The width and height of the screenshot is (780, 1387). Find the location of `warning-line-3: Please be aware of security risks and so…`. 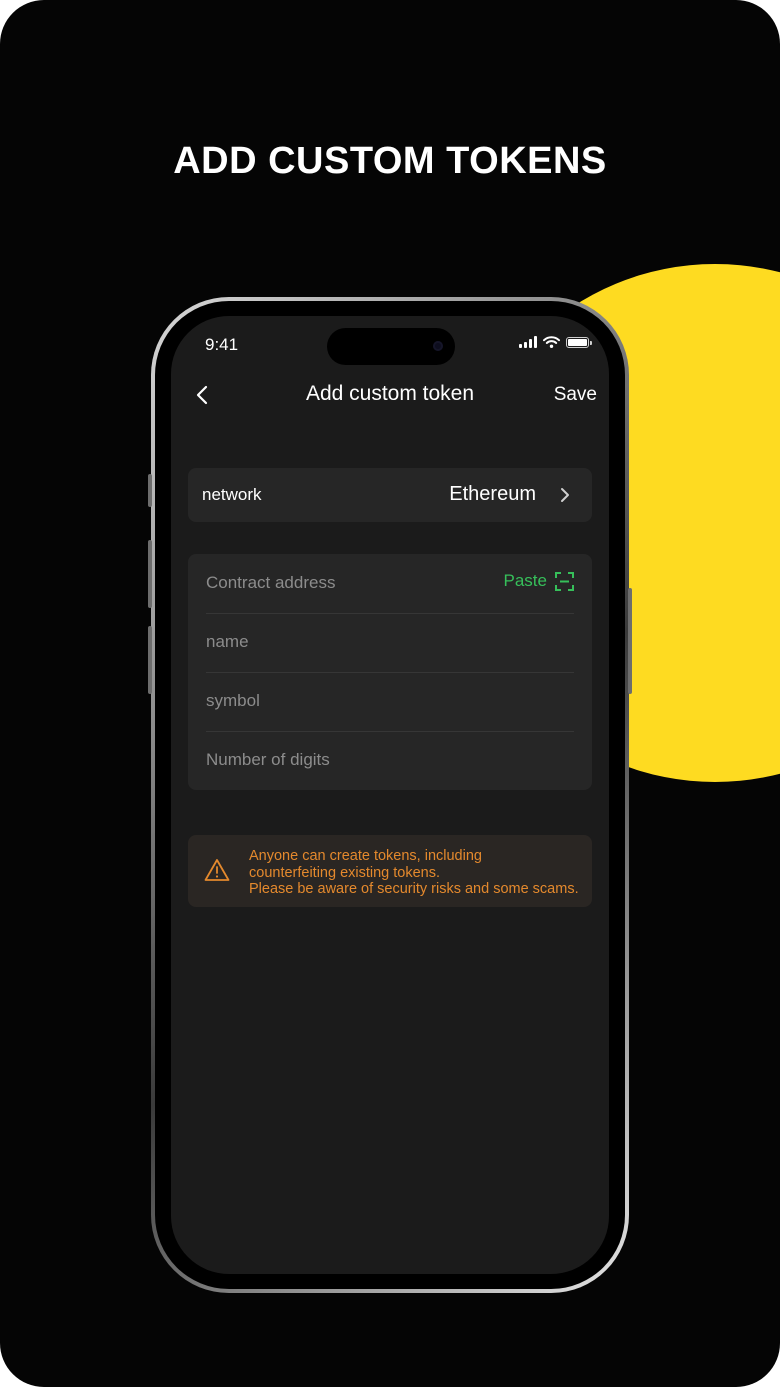

warning-line-3: Please be aware of security risks and so… is located at coordinates (414, 889).